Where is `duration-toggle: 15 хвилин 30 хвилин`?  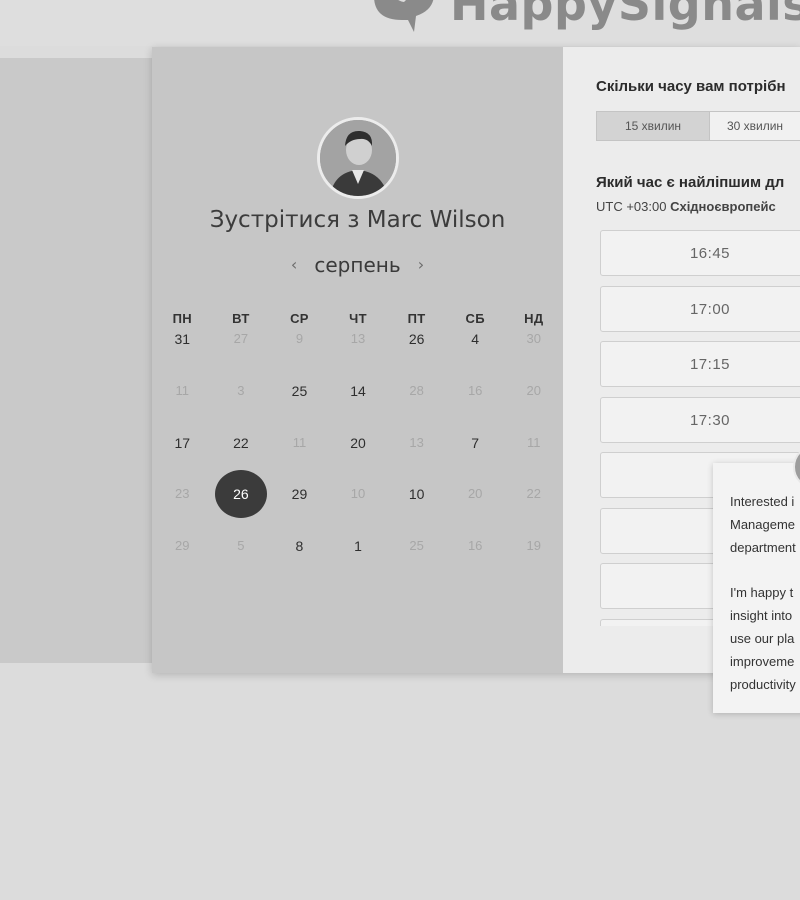
duration-toggle: 15 хвилин 30 хвилин is located at coordinates (698, 126).